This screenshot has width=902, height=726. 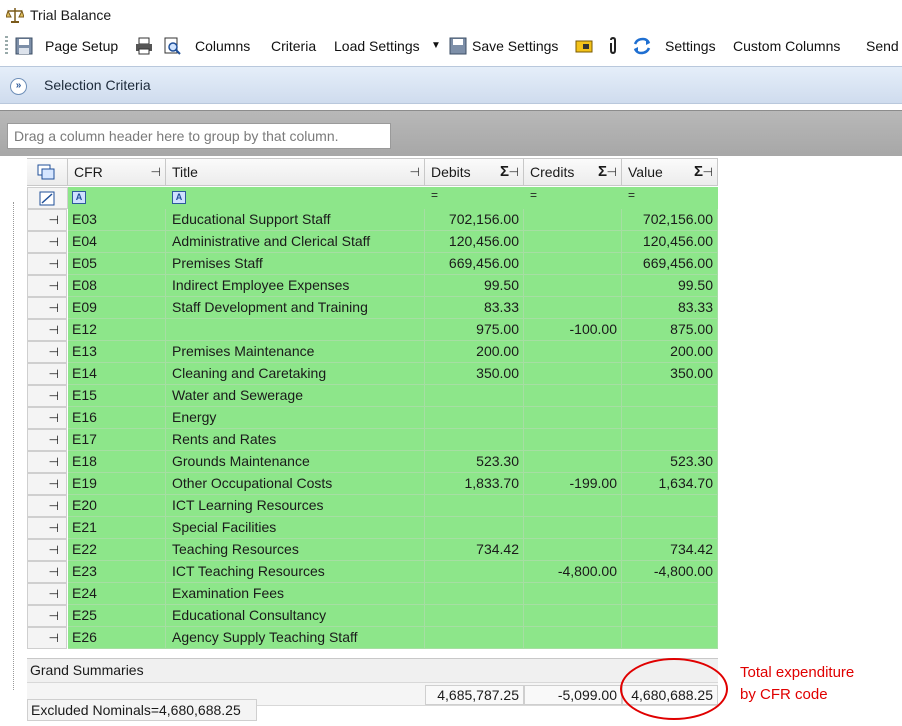 What do you see at coordinates (117, 242) in the screenshot?
I see `cell-cfr: E04` at bounding box center [117, 242].